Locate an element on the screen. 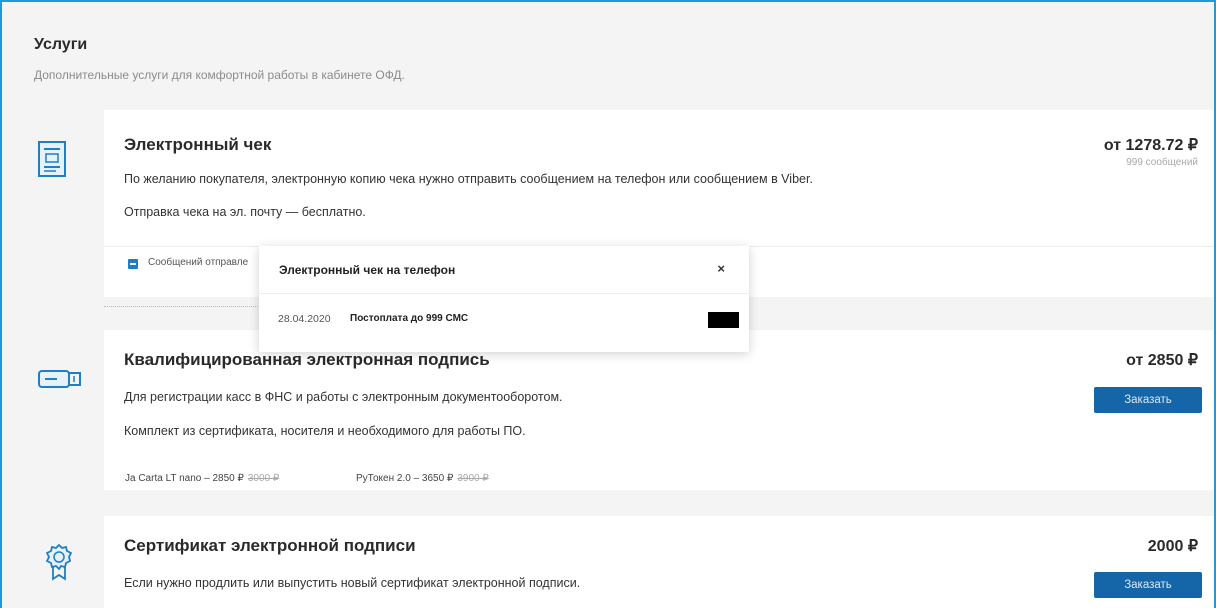 The height and width of the screenshot is (608, 1216). checkbox-label: Сообщений отправле is located at coordinates (198, 262).